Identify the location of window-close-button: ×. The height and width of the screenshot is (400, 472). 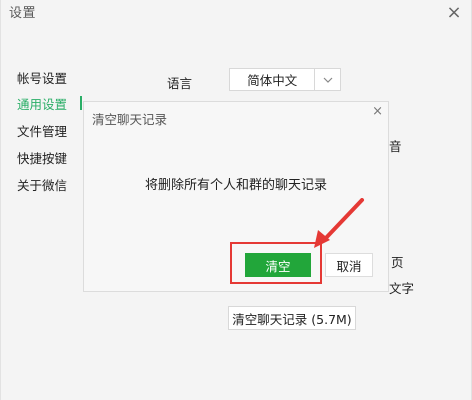
(454, 13).